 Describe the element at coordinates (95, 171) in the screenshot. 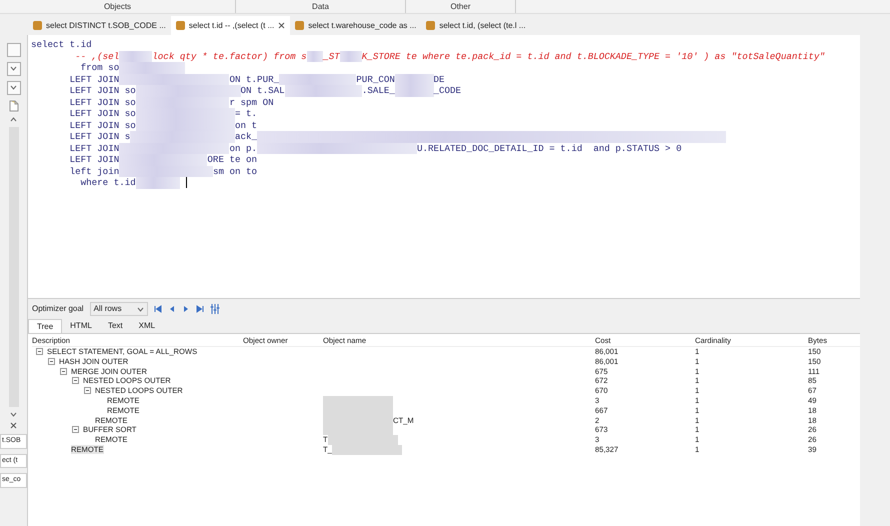

I see `code-text: left join` at that location.